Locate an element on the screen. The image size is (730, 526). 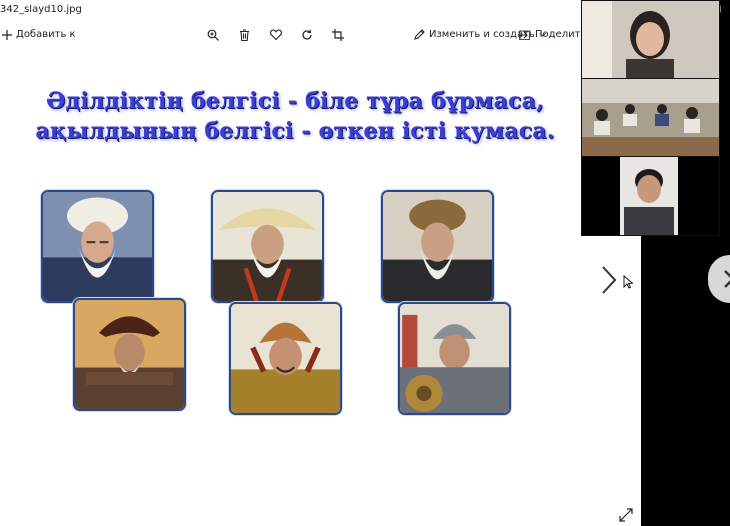
video-tile-student is located at coordinates (650, 196).